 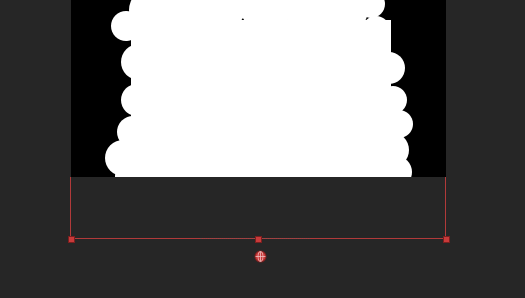 I want to click on crosshair-globe-icon, so click(x=260, y=256).